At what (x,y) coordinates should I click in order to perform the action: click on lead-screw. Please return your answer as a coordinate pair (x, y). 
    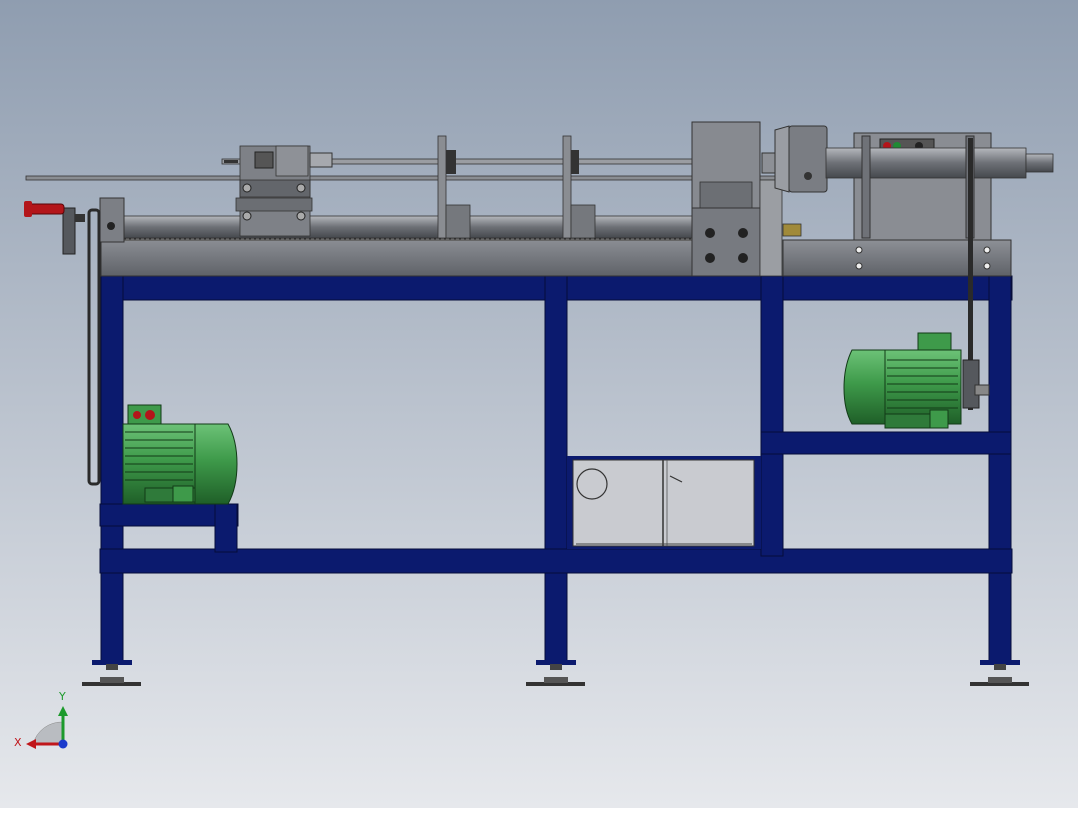
    Looking at the image, I should click on (406, 227).